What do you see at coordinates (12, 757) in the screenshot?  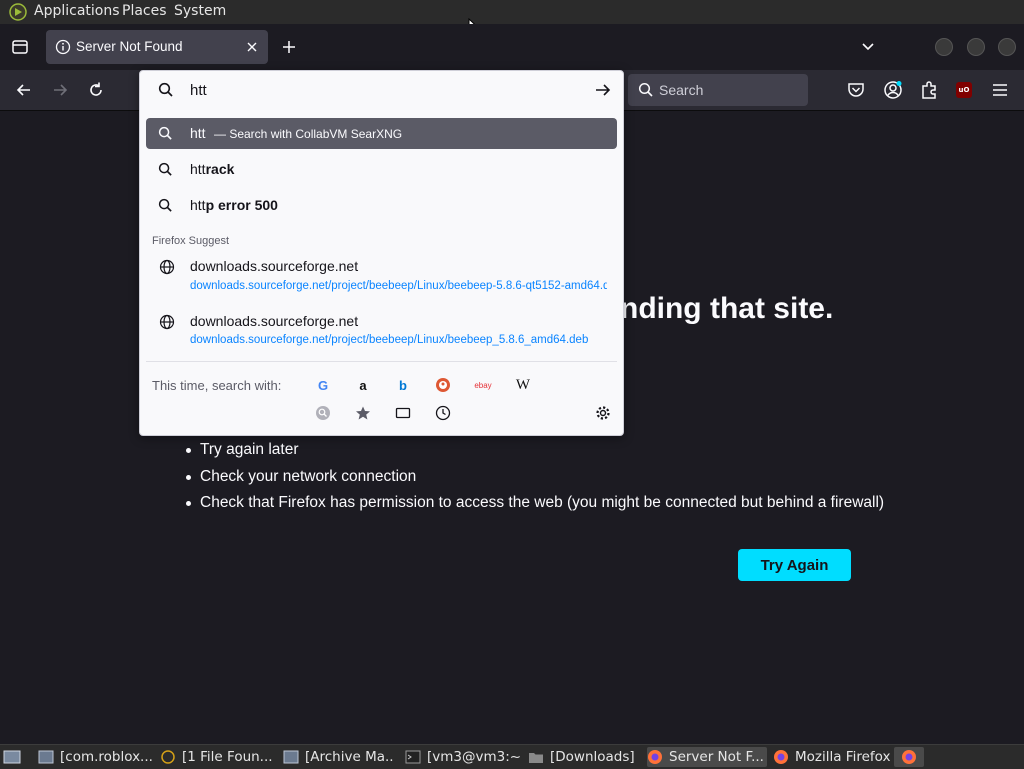 I see `show-desktop-icon` at bounding box center [12, 757].